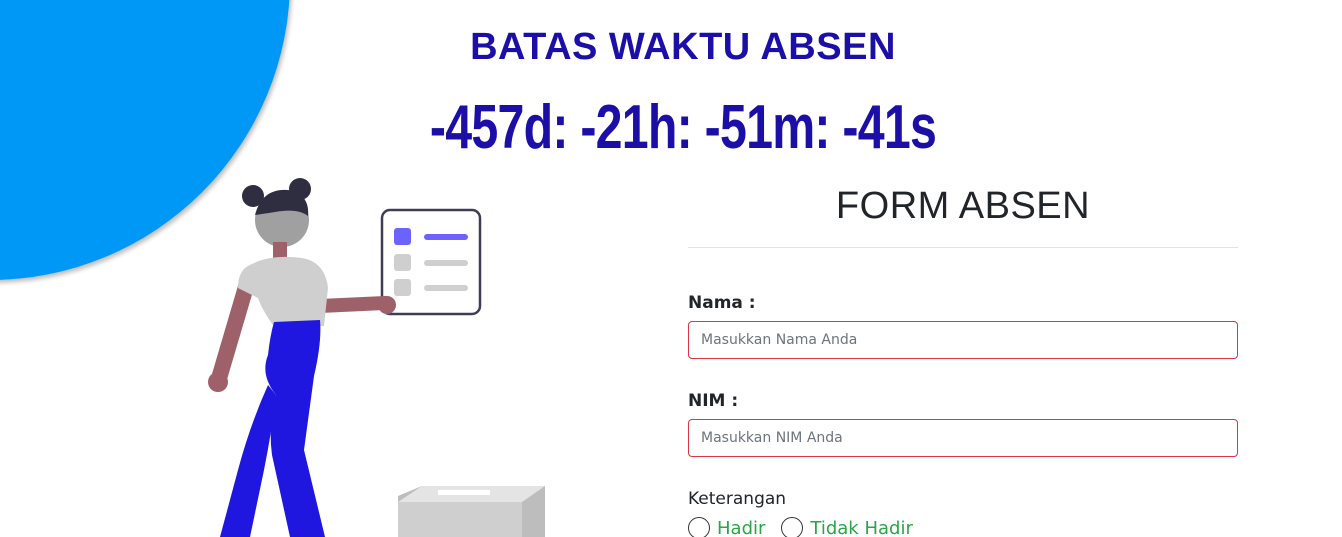 Image resolution: width=1342 pixels, height=537 pixels. Describe the element at coordinates (741, 527) in the screenshot. I see `radio-hadir-label: Hadir` at that location.